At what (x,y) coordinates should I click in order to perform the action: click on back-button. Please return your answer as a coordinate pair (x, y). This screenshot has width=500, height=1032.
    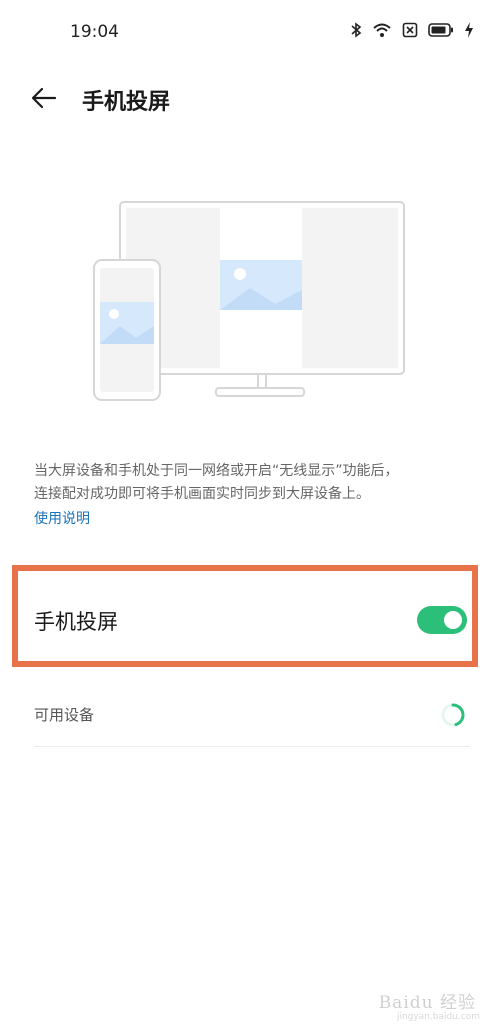
    Looking at the image, I should click on (44, 98).